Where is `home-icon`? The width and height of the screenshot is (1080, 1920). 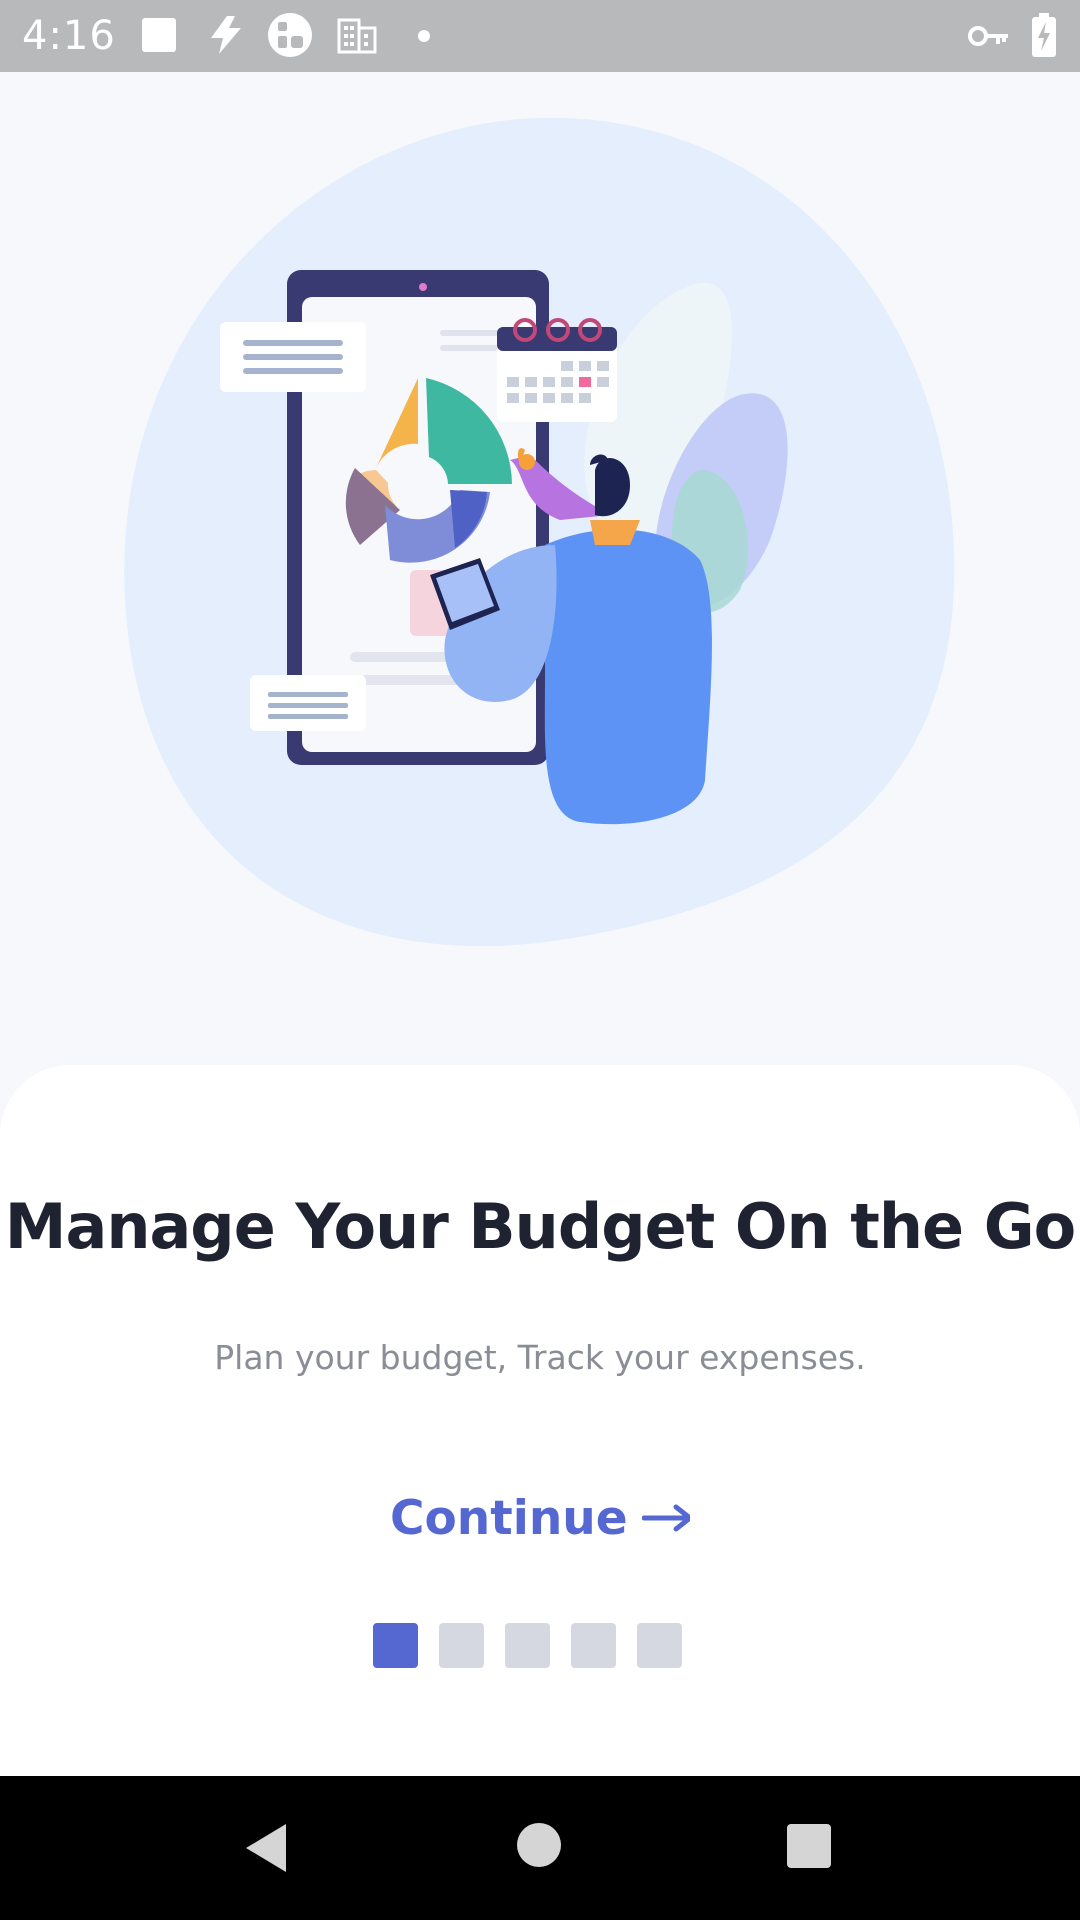 home-icon is located at coordinates (539, 1845).